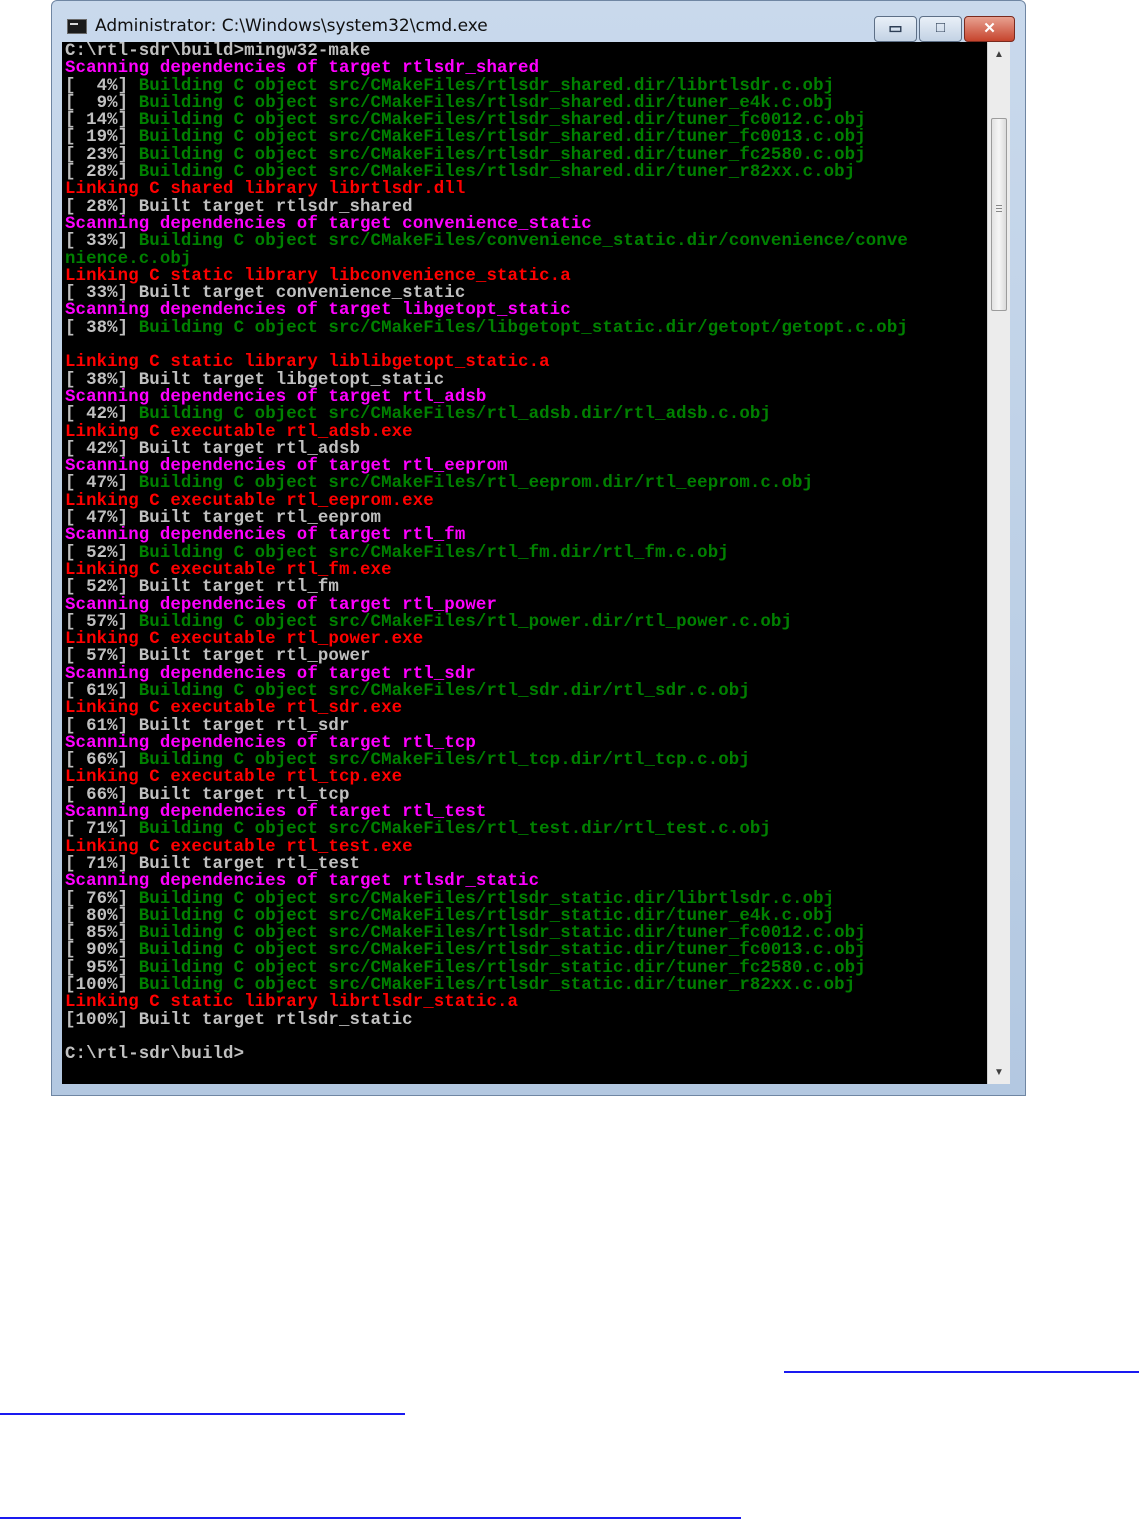 This screenshot has width=1141, height=1521. Describe the element at coordinates (486, 674) in the screenshot. I see `console-line: Scanning dependencies of target rtl_sdr` at that location.